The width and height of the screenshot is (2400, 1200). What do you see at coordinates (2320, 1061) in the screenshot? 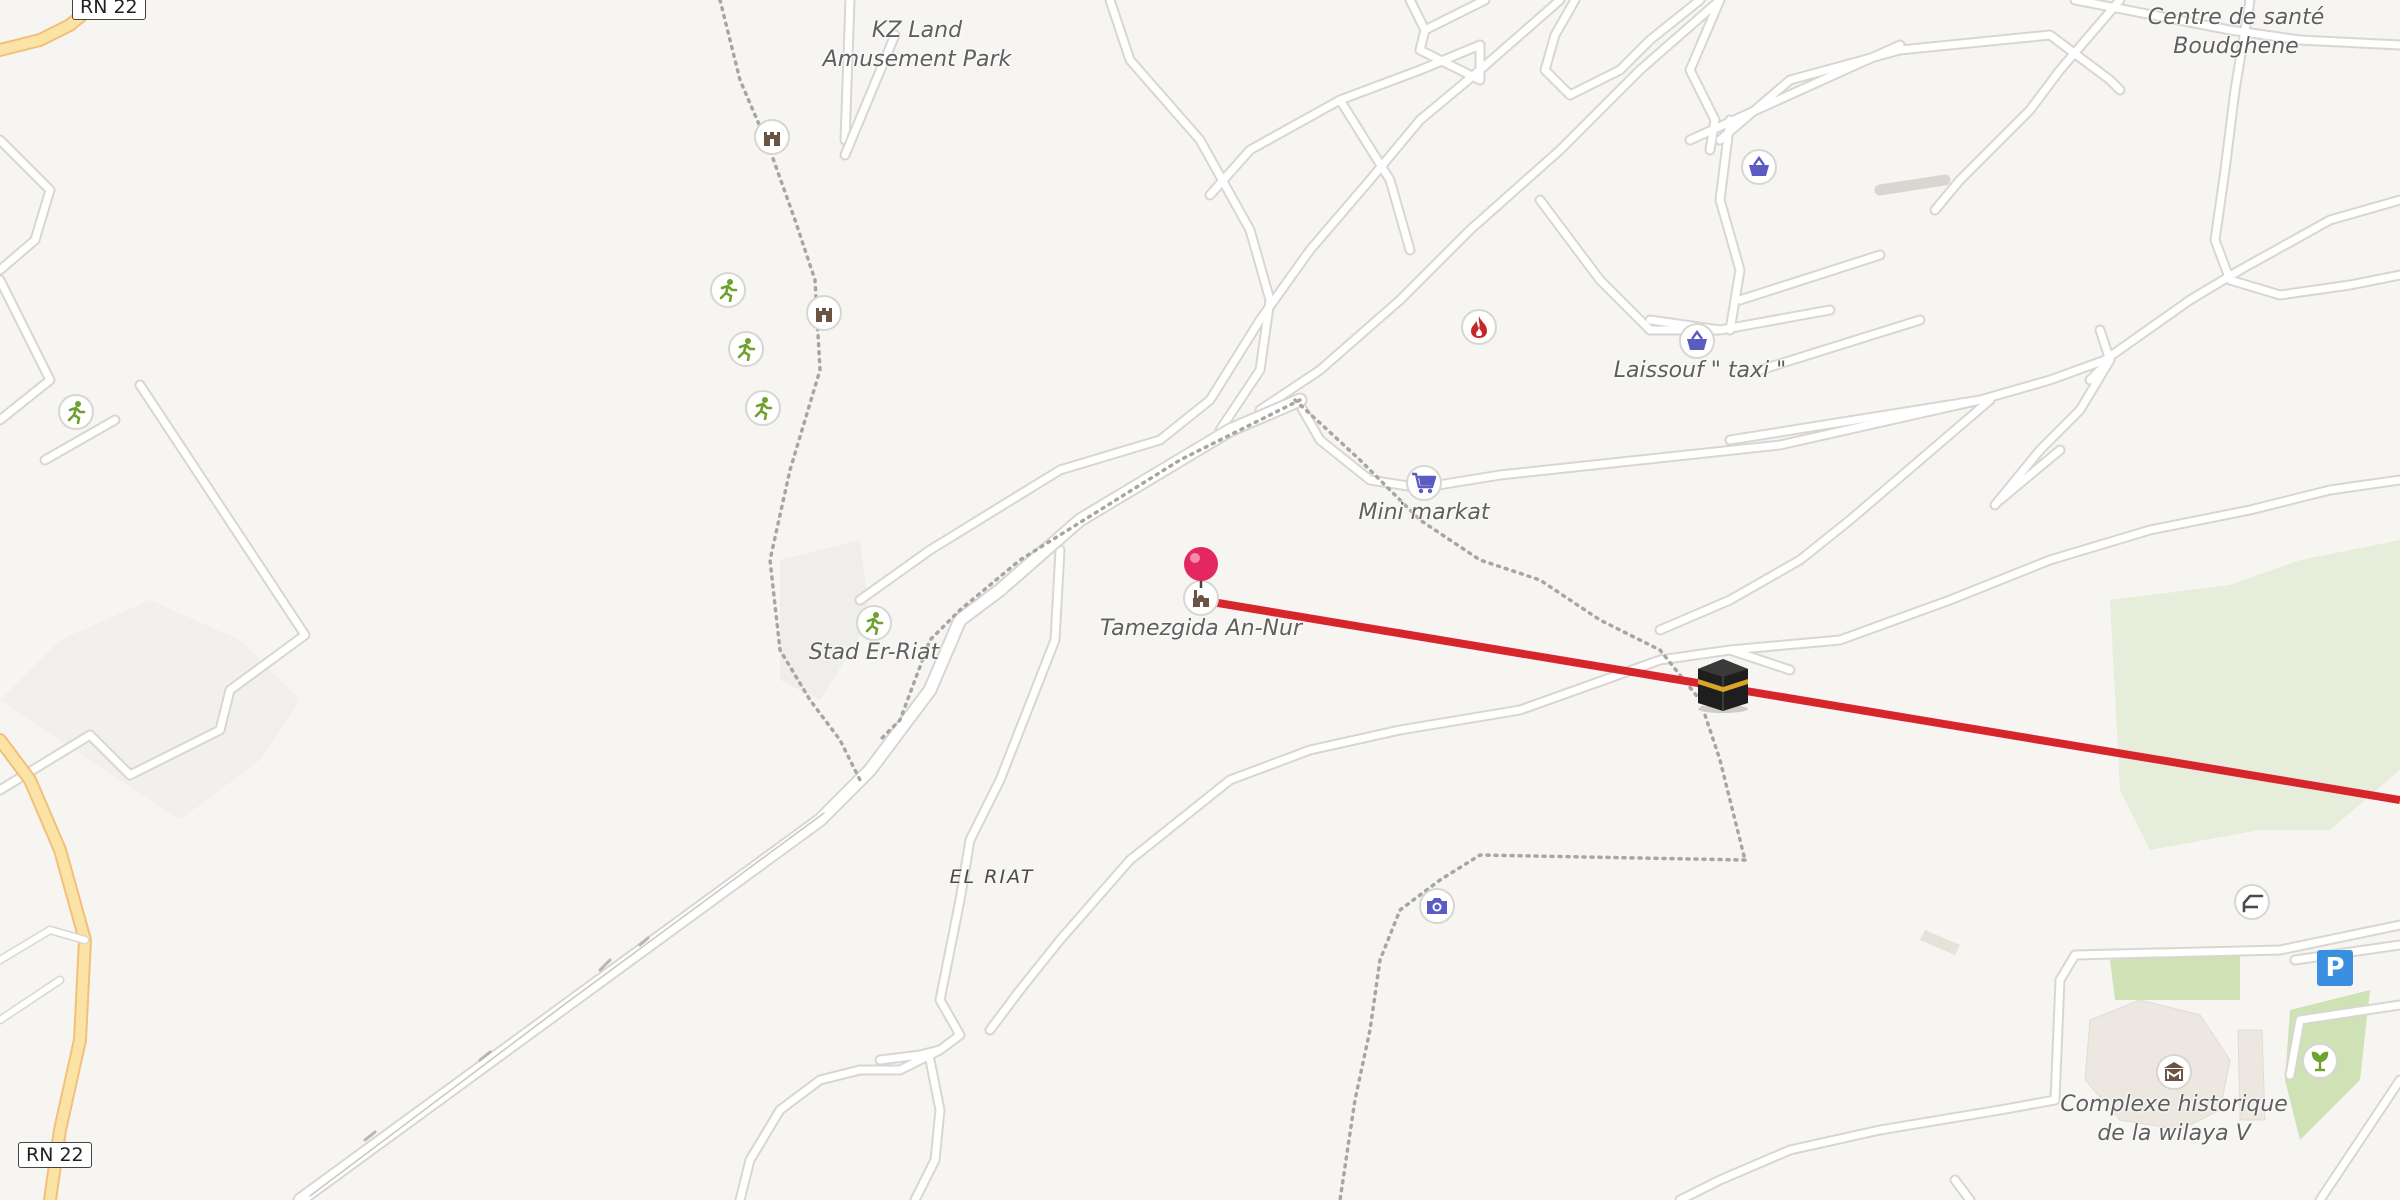
I see `garden-icon` at bounding box center [2320, 1061].